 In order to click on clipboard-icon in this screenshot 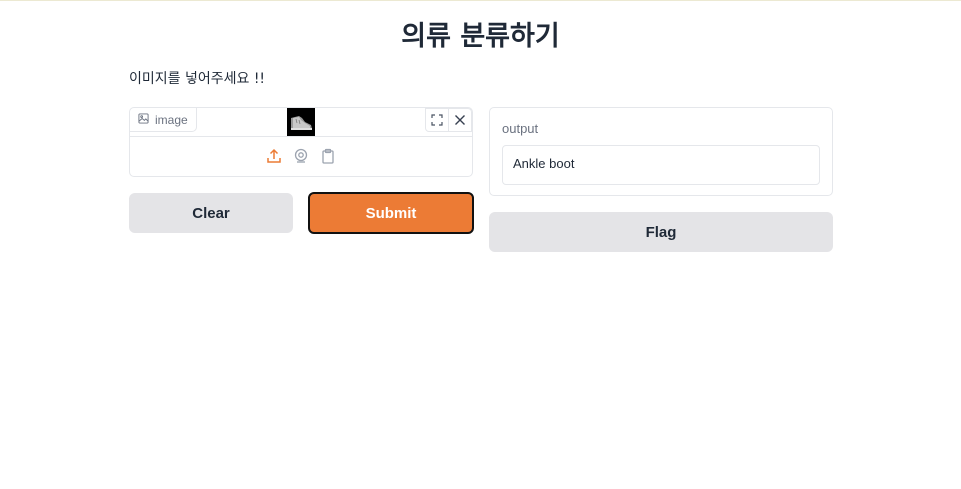, I will do `click(328, 155)`.